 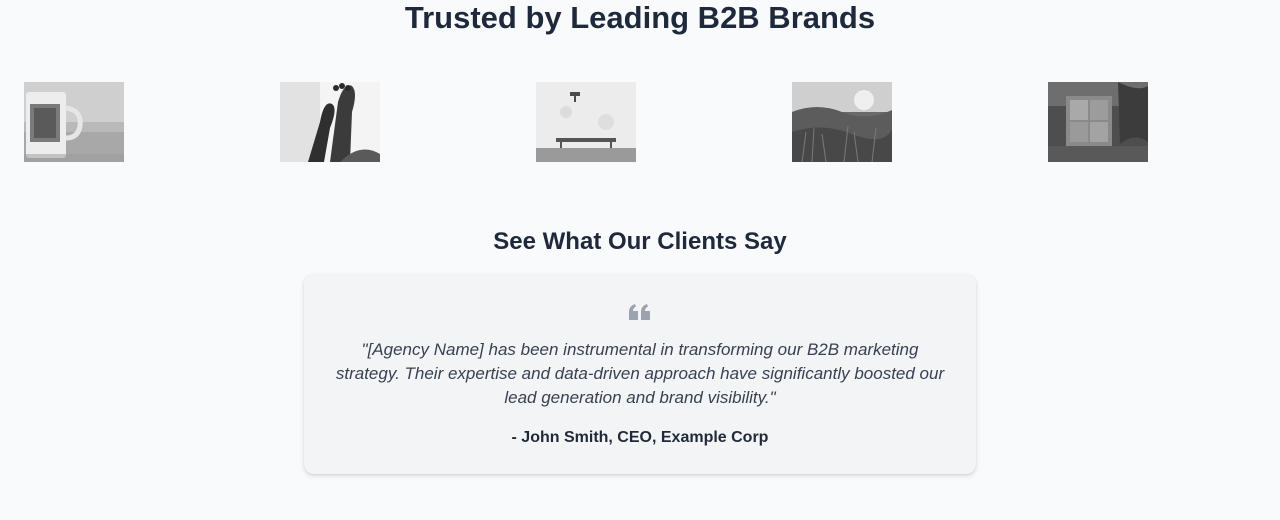 What do you see at coordinates (640, 17) in the screenshot?
I see `brands-section-title: Trusted by Leading B2B Brands` at bounding box center [640, 17].